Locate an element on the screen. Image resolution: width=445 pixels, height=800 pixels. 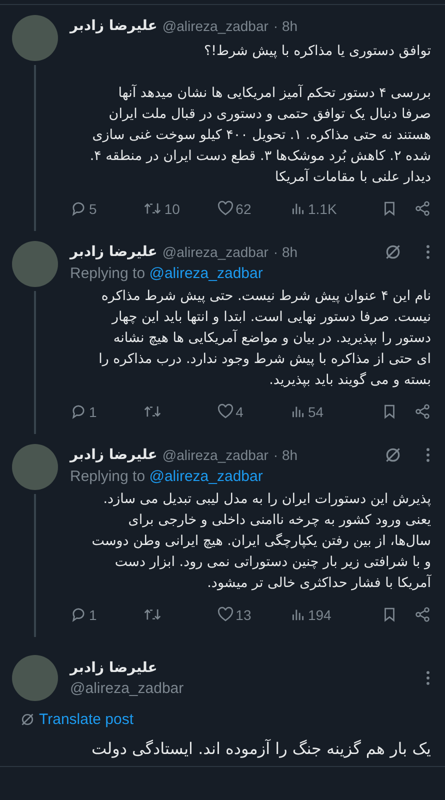
post-text-line: یک بار هم گزینه جنگ را آزموده اند. ایستادگی دولت is located at coordinates (260, 749).